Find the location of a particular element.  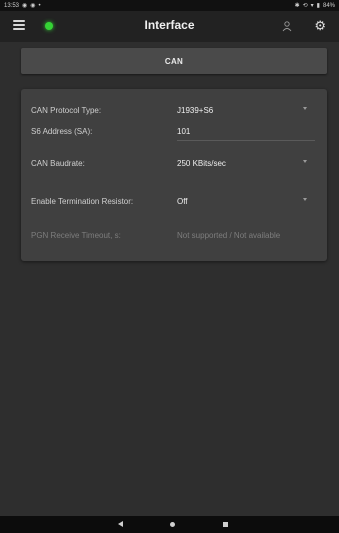

can-section-button: CAN is located at coordinates (174, 61).